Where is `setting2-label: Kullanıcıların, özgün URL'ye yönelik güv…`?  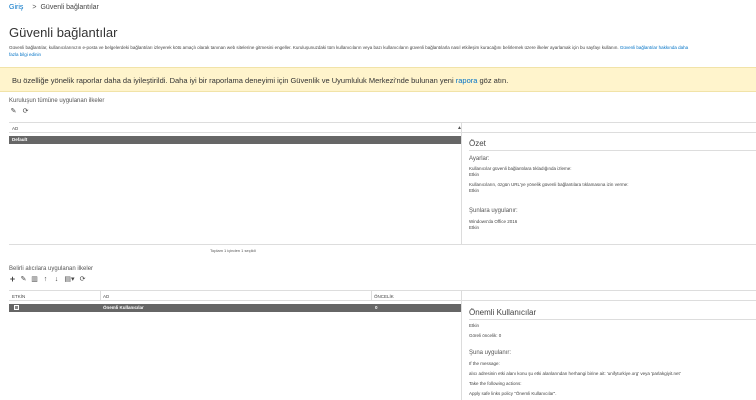
setting2-label: Kullanıcıların, özgün URL'ye yönelik güv… is located at coordinates (549, 184).